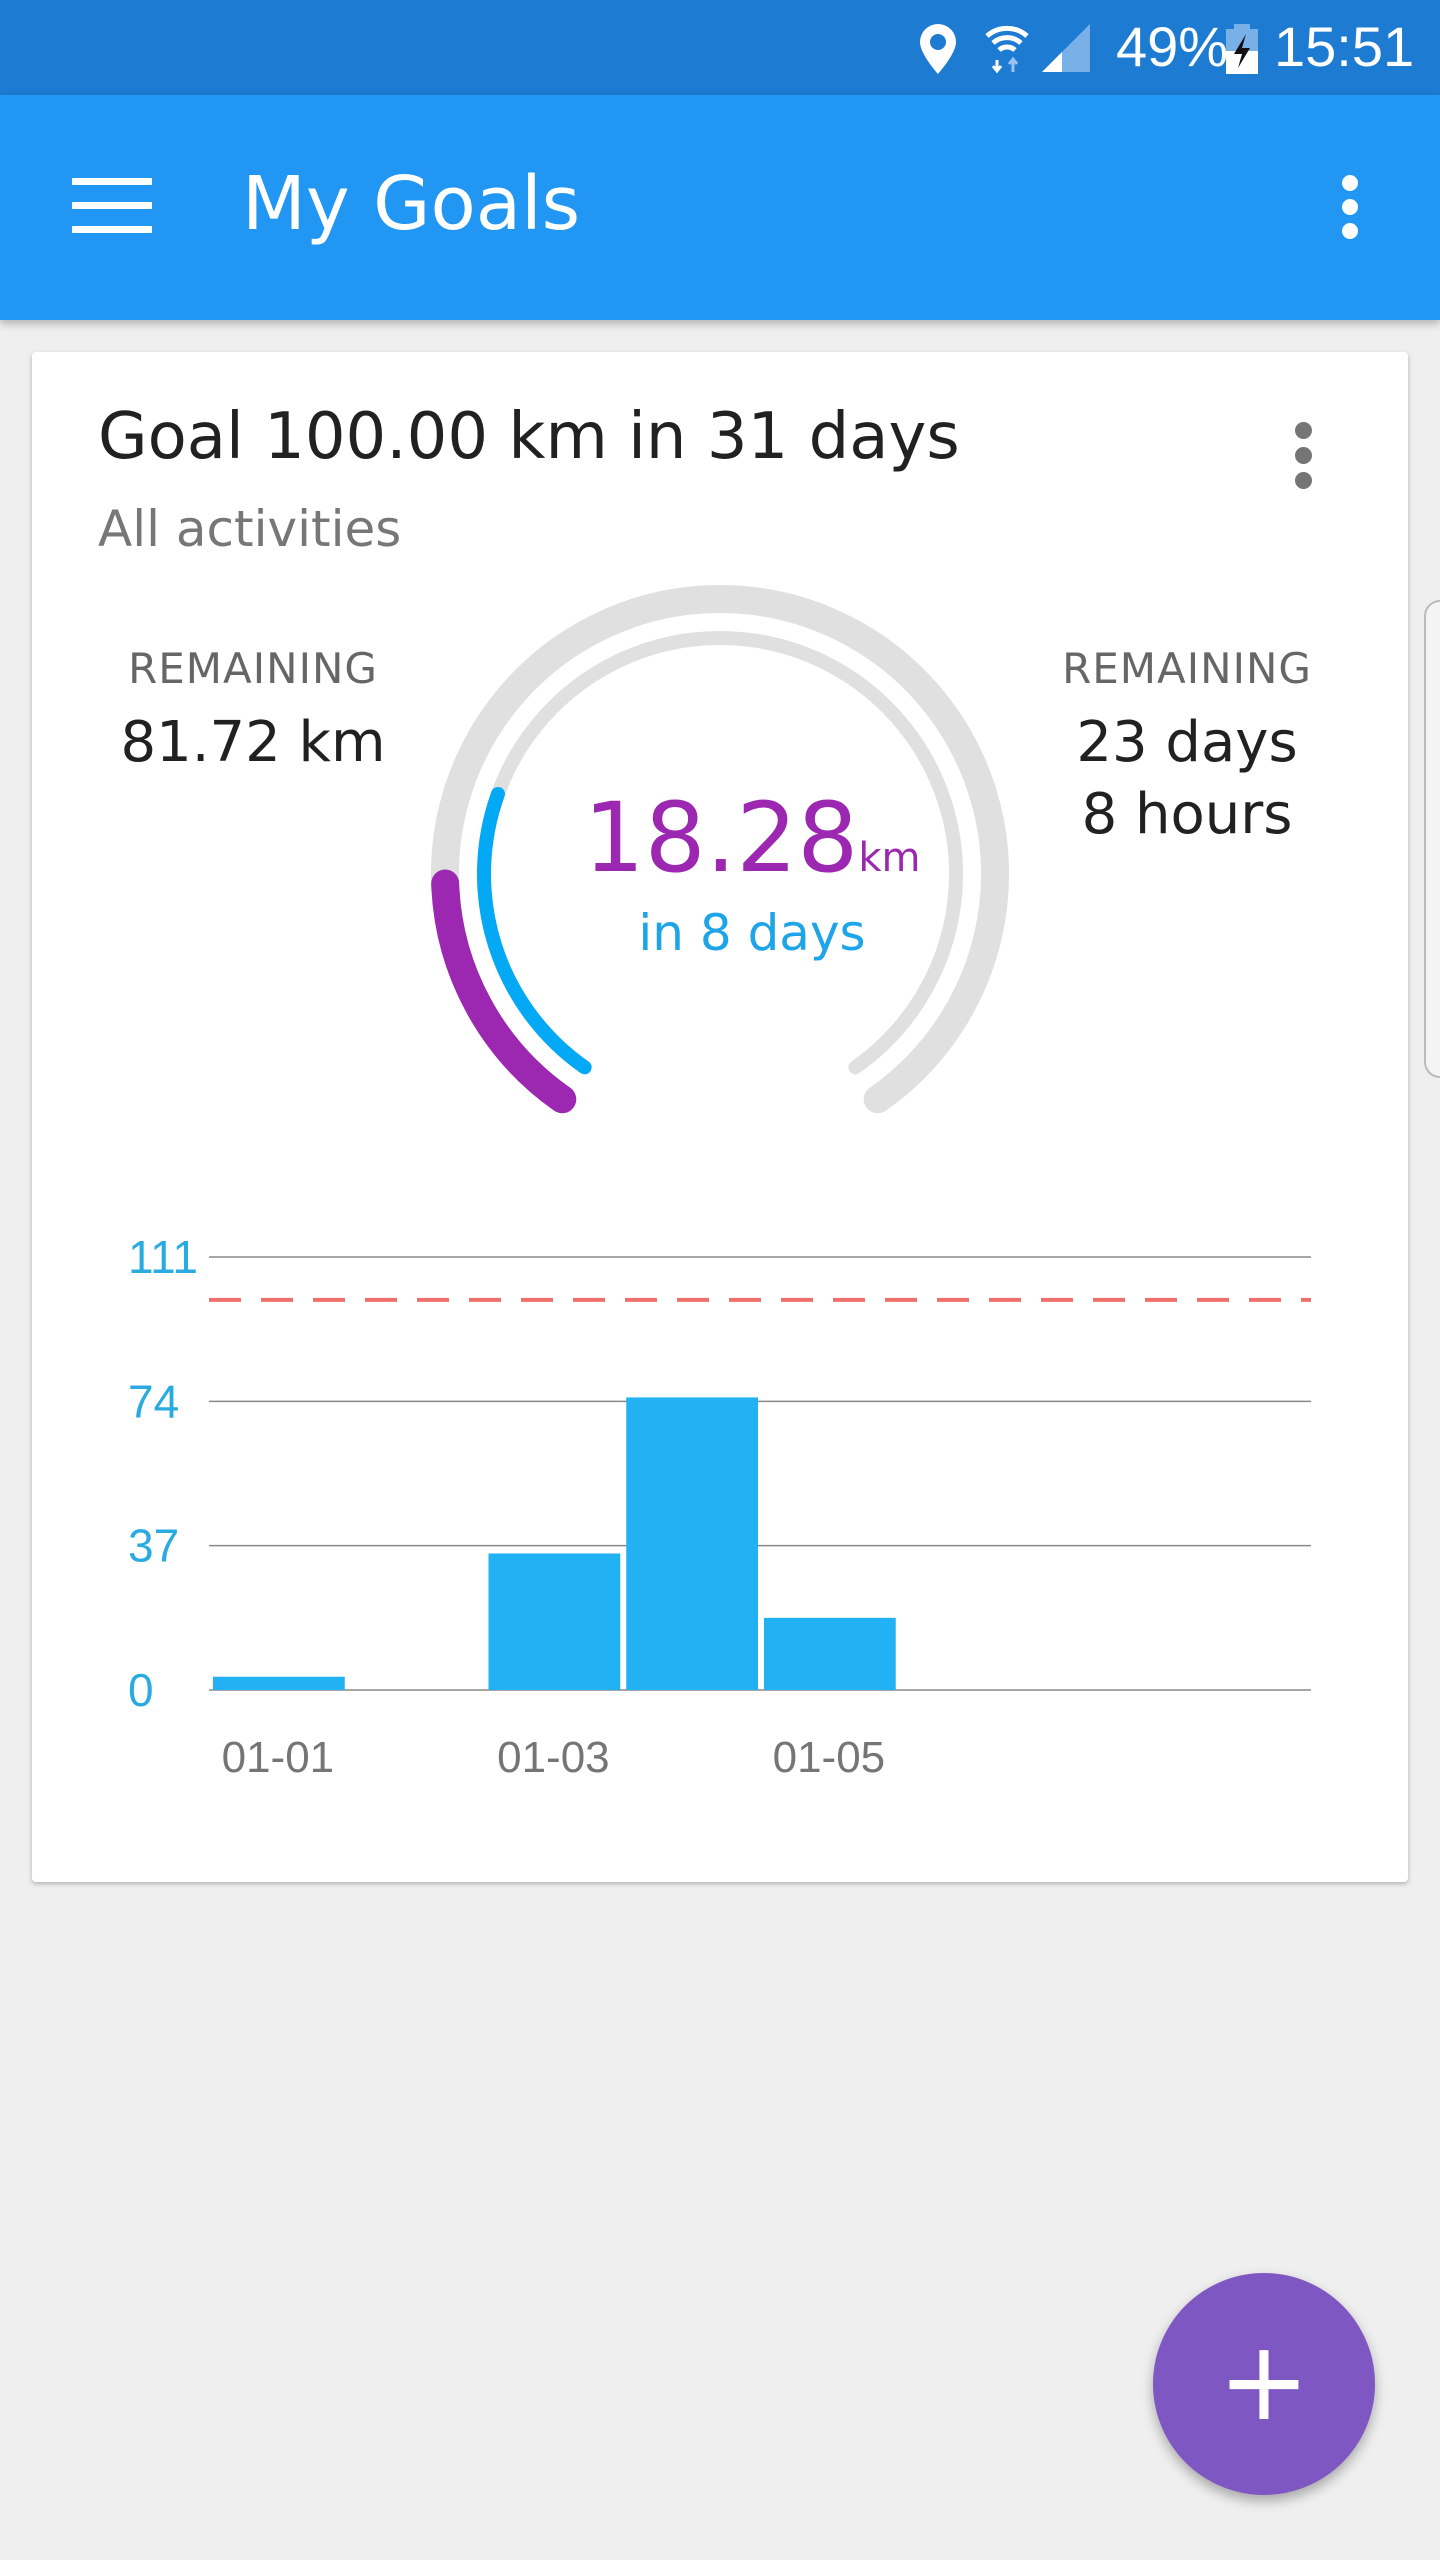 This screenshot has height=2560, width=1440. What do you see at coordinates (112, 208) in the screenshot?
I see `hamburger-icon` at bounding box center [112, 208].